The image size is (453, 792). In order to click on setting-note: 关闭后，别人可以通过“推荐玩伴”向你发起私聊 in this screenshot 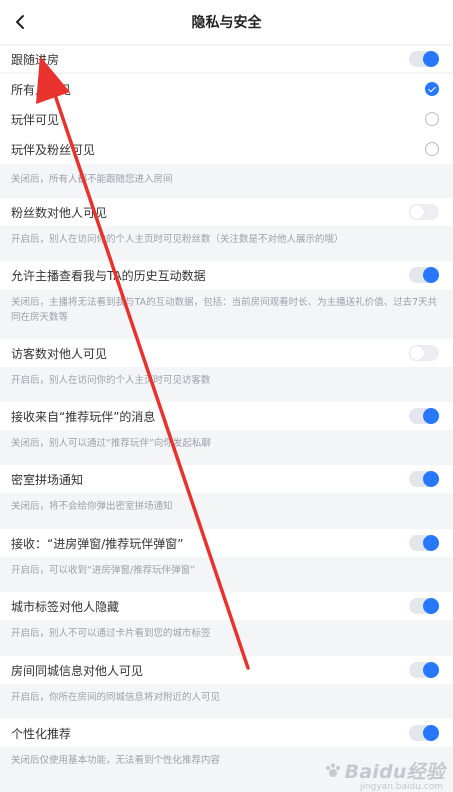, I will do `click(111, 443)`.